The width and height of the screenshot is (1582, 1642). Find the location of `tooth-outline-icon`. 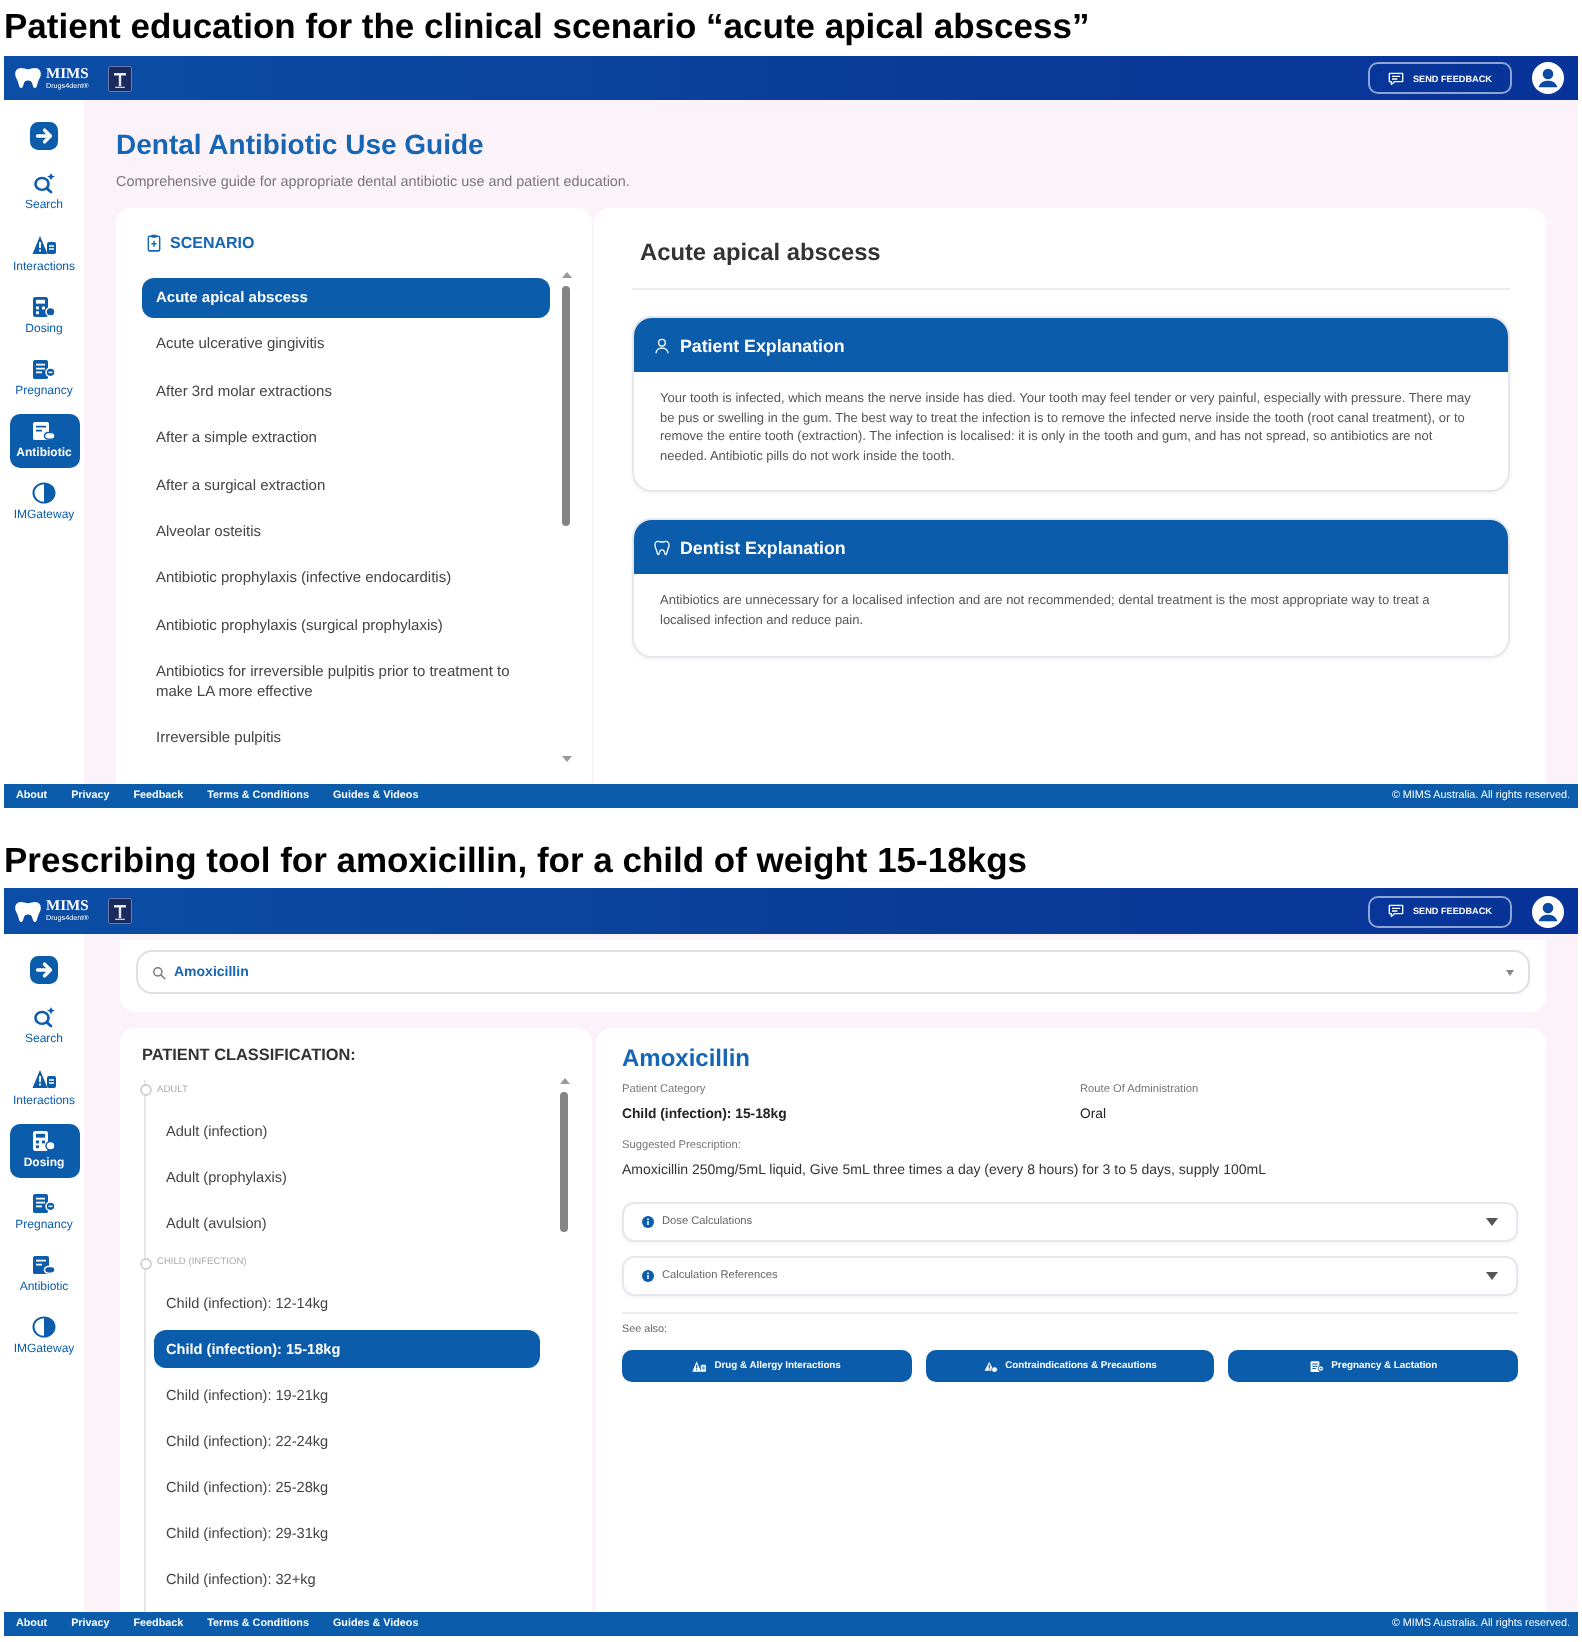

tooth-outline-icon is located at coordinates (662, 547).